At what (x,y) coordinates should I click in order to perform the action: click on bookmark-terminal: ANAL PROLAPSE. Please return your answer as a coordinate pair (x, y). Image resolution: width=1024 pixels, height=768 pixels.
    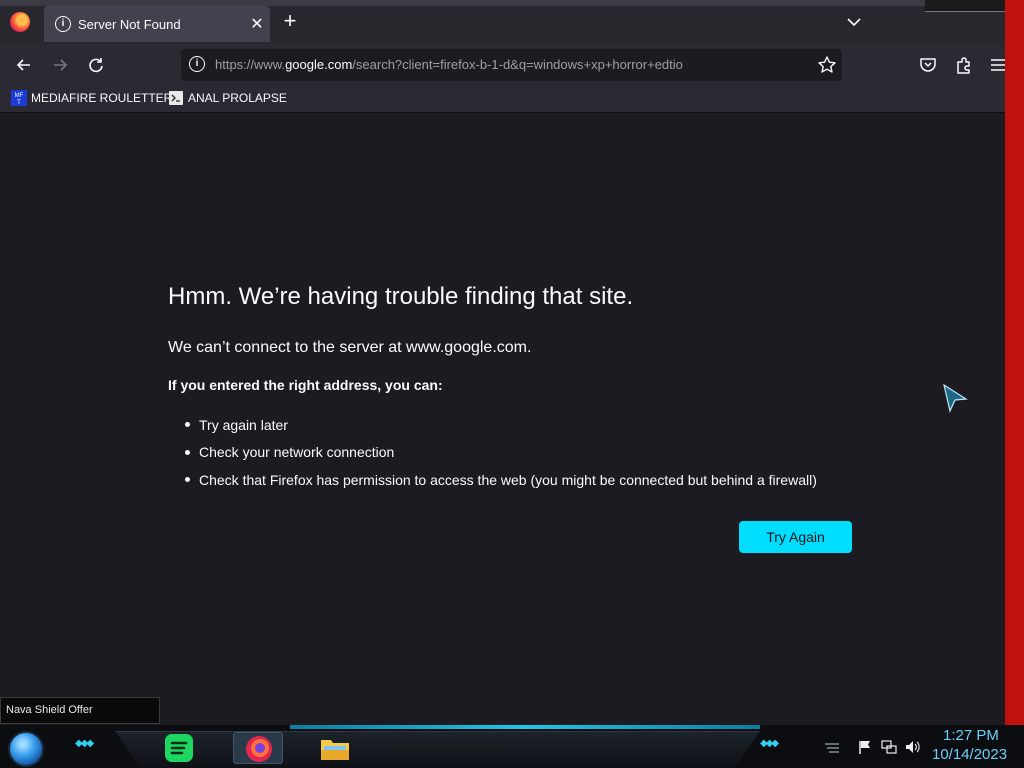
    Looking at the image, I should click on (227, 98).